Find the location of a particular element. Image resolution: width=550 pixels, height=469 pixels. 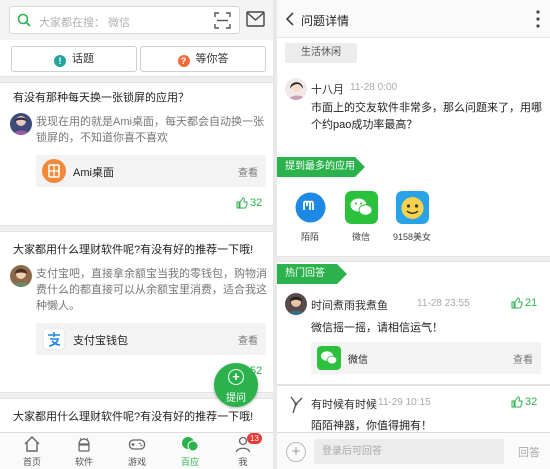

info-icon: ! is located at coordinates (60, 61).